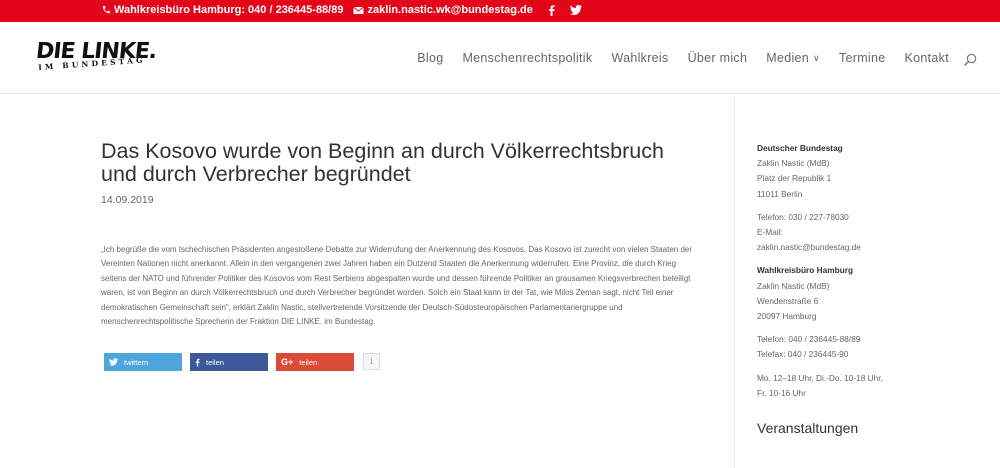 The width and height of the screenshot is (1000, 468). What do you see at coordinates (527, 58) in the screenshot?
I see `nav-item-menschenrechtspolitik: Menschenrechtspolitik` at bounding box center [527, 58].